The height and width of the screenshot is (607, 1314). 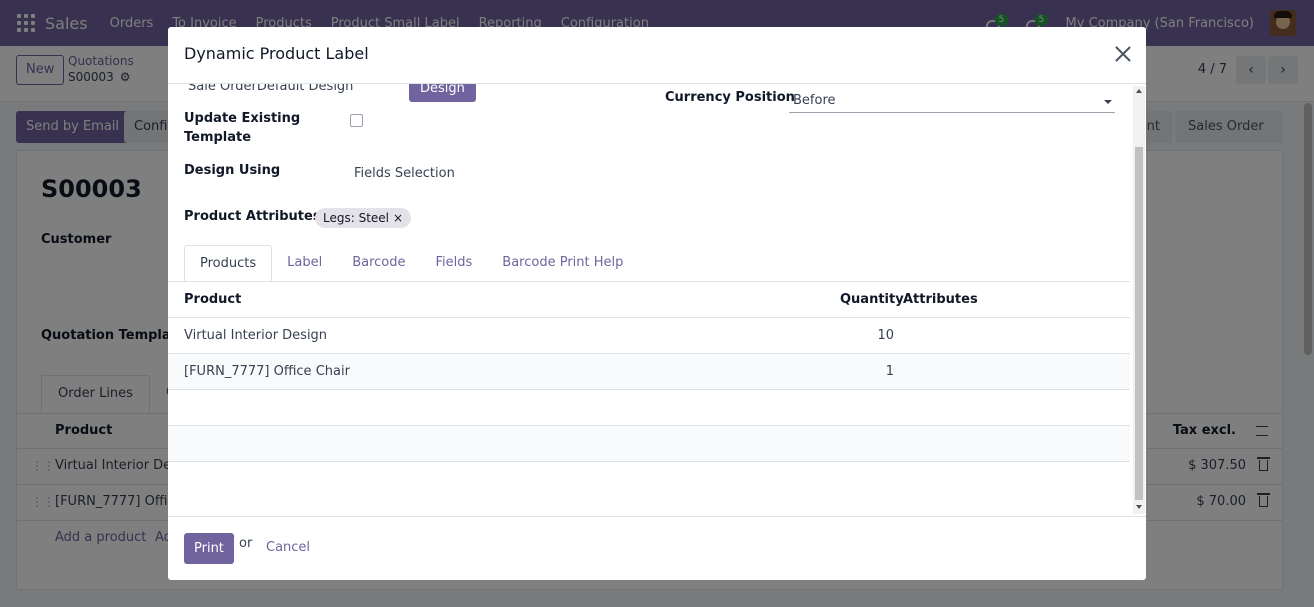 I want to click on dialog-scrollbar-thumb, so click(x=1139, y=323).